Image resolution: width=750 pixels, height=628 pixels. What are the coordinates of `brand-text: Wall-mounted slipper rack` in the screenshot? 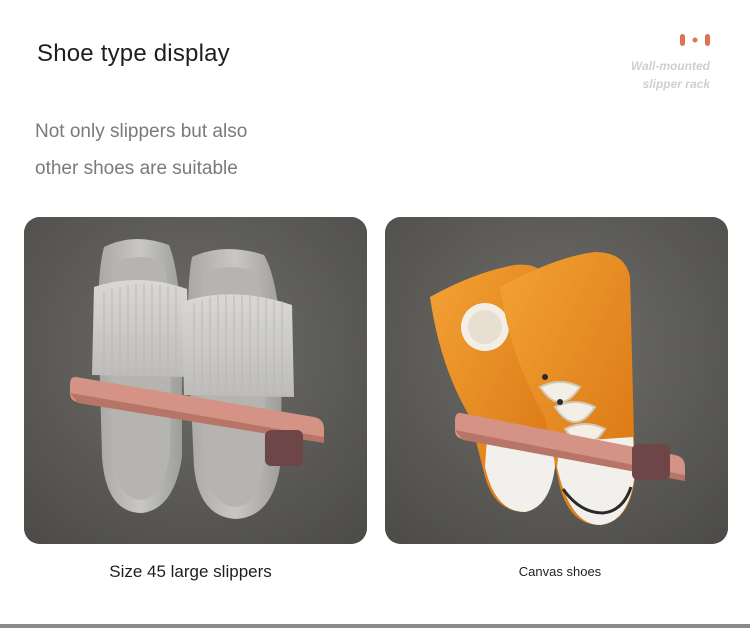 It's located at (630, 75).